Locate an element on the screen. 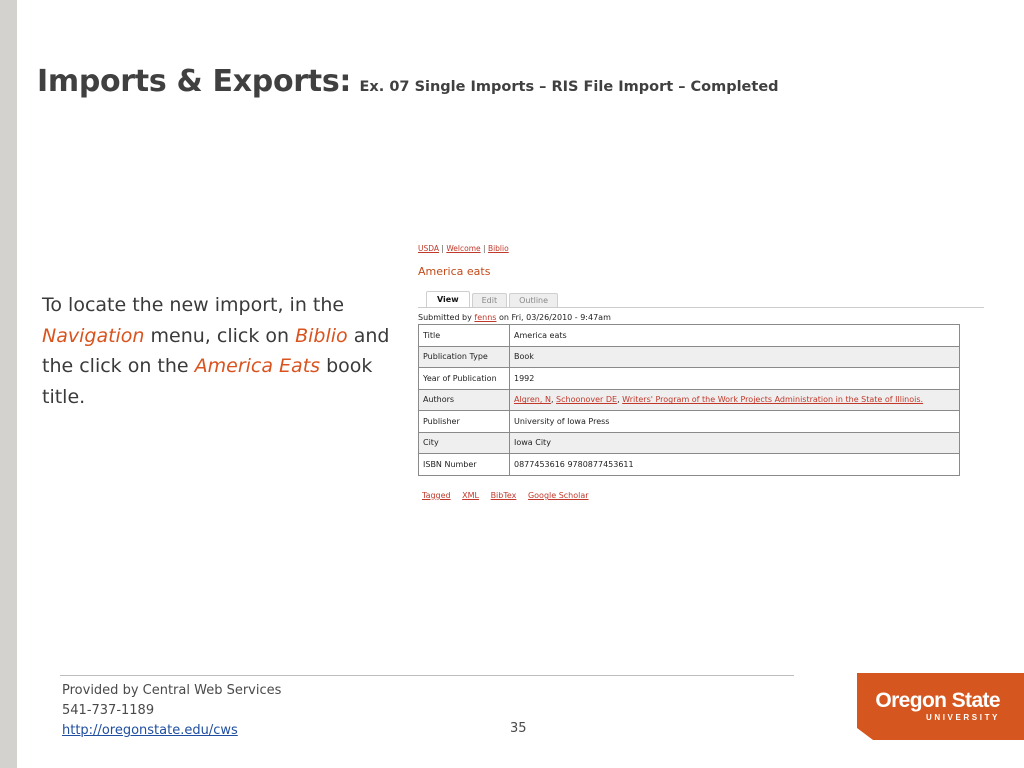 The image size is (1024, 768). instruction-part: menu, click on is located at coordinates (220, 335).